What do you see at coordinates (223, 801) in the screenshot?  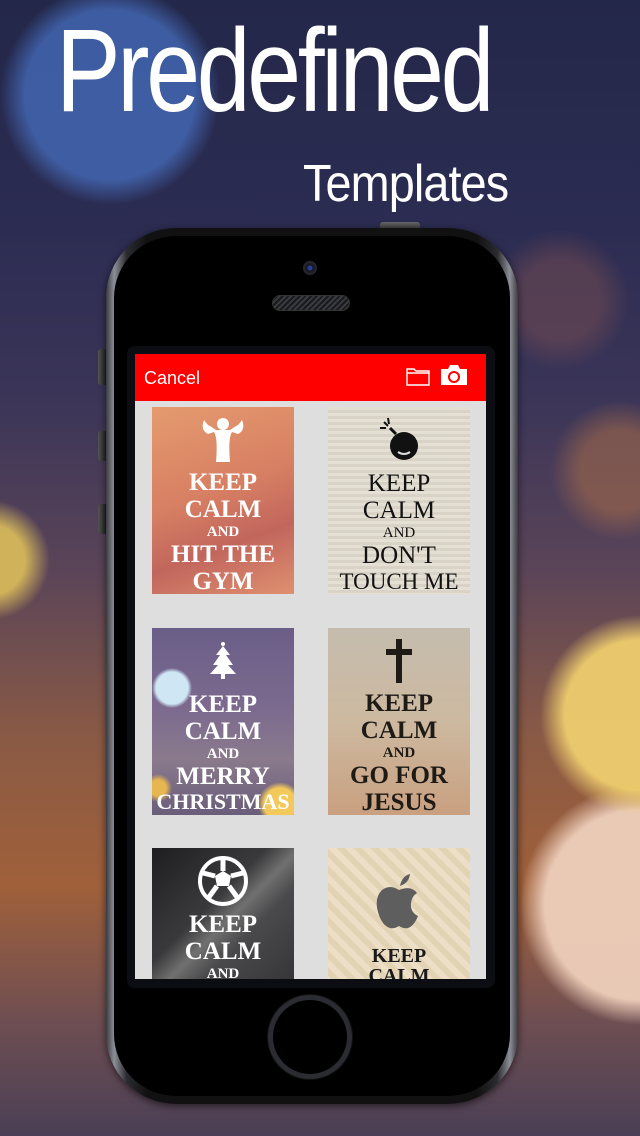 I see `template-line: CHRISTMAS` at bounding box center [223, 801].